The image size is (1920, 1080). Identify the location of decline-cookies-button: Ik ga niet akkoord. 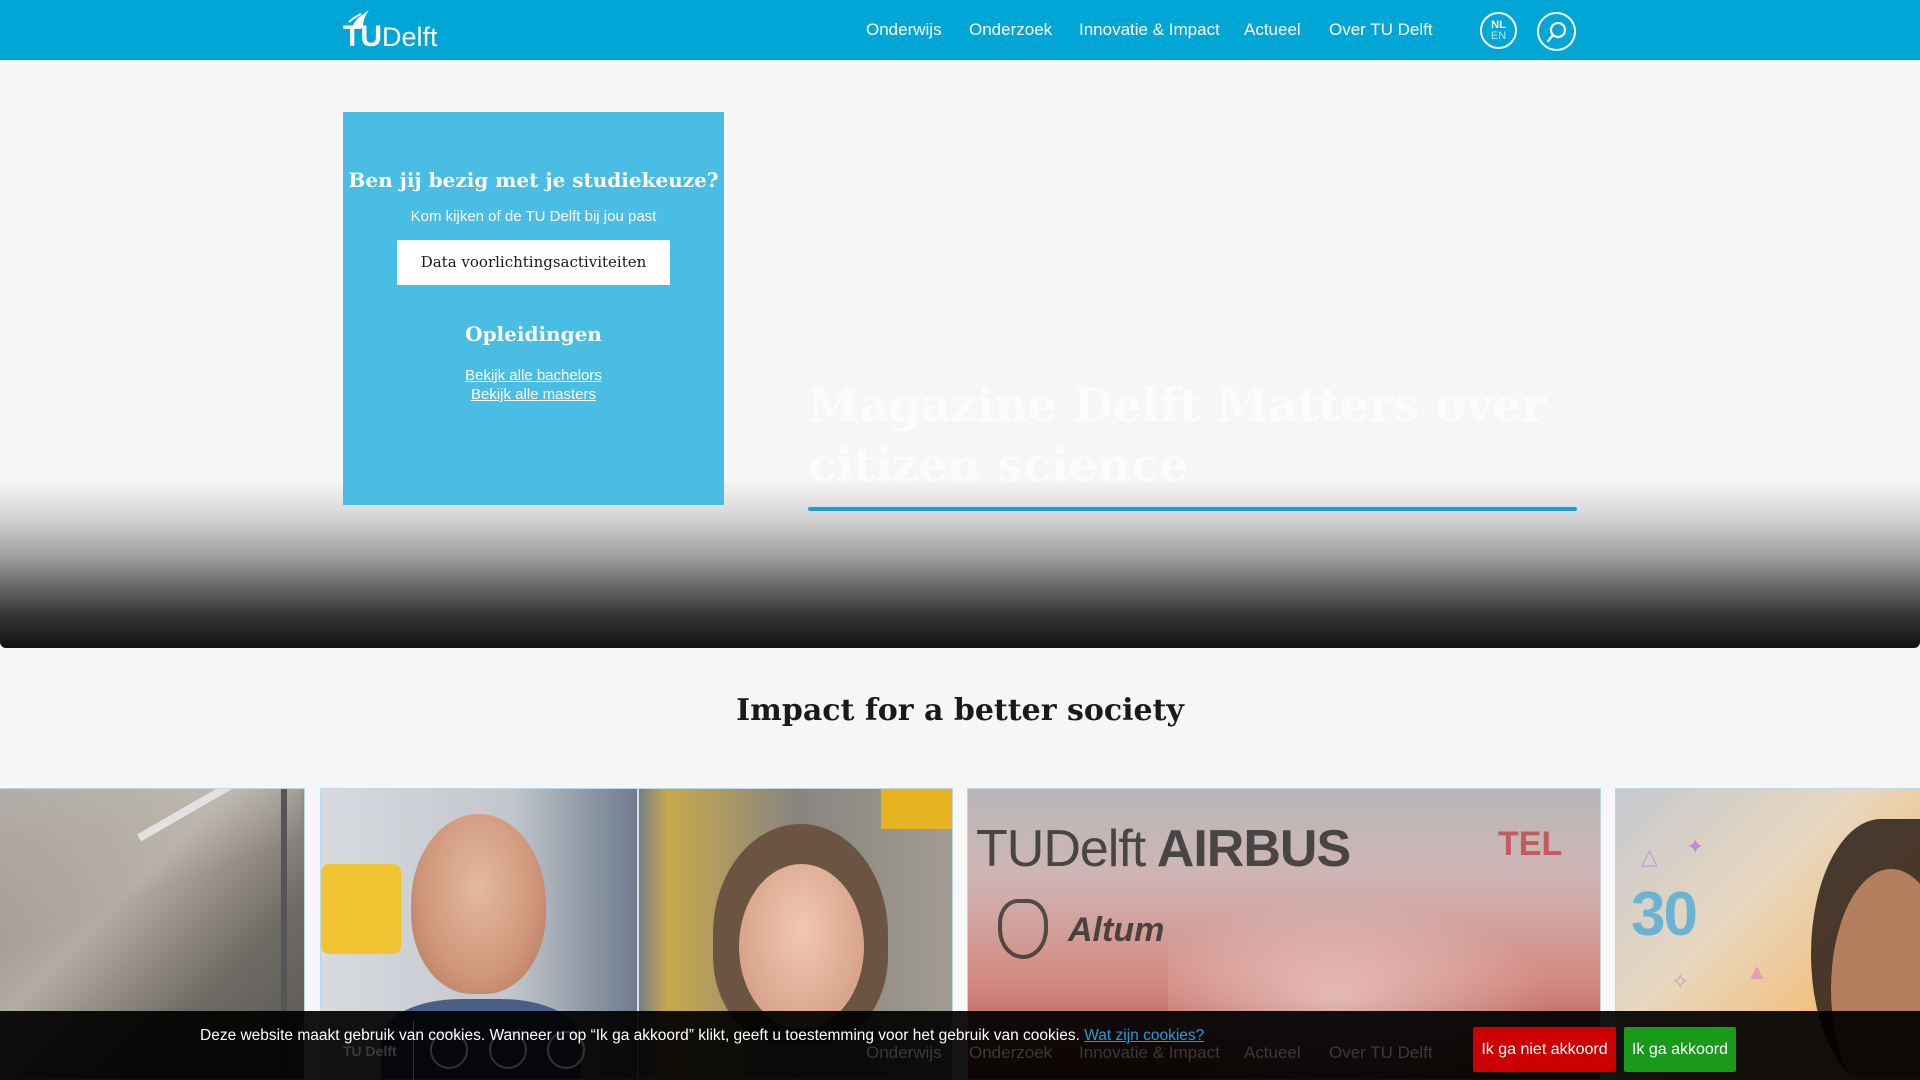
(1544, 1049).